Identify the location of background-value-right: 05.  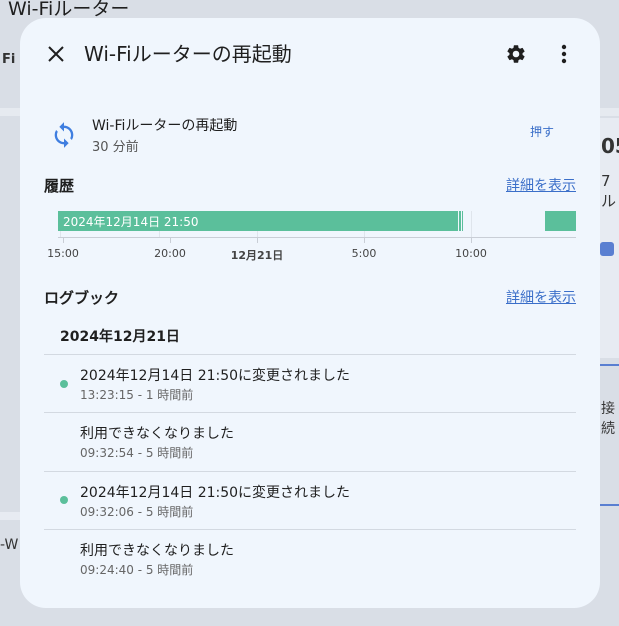
(610, 146).